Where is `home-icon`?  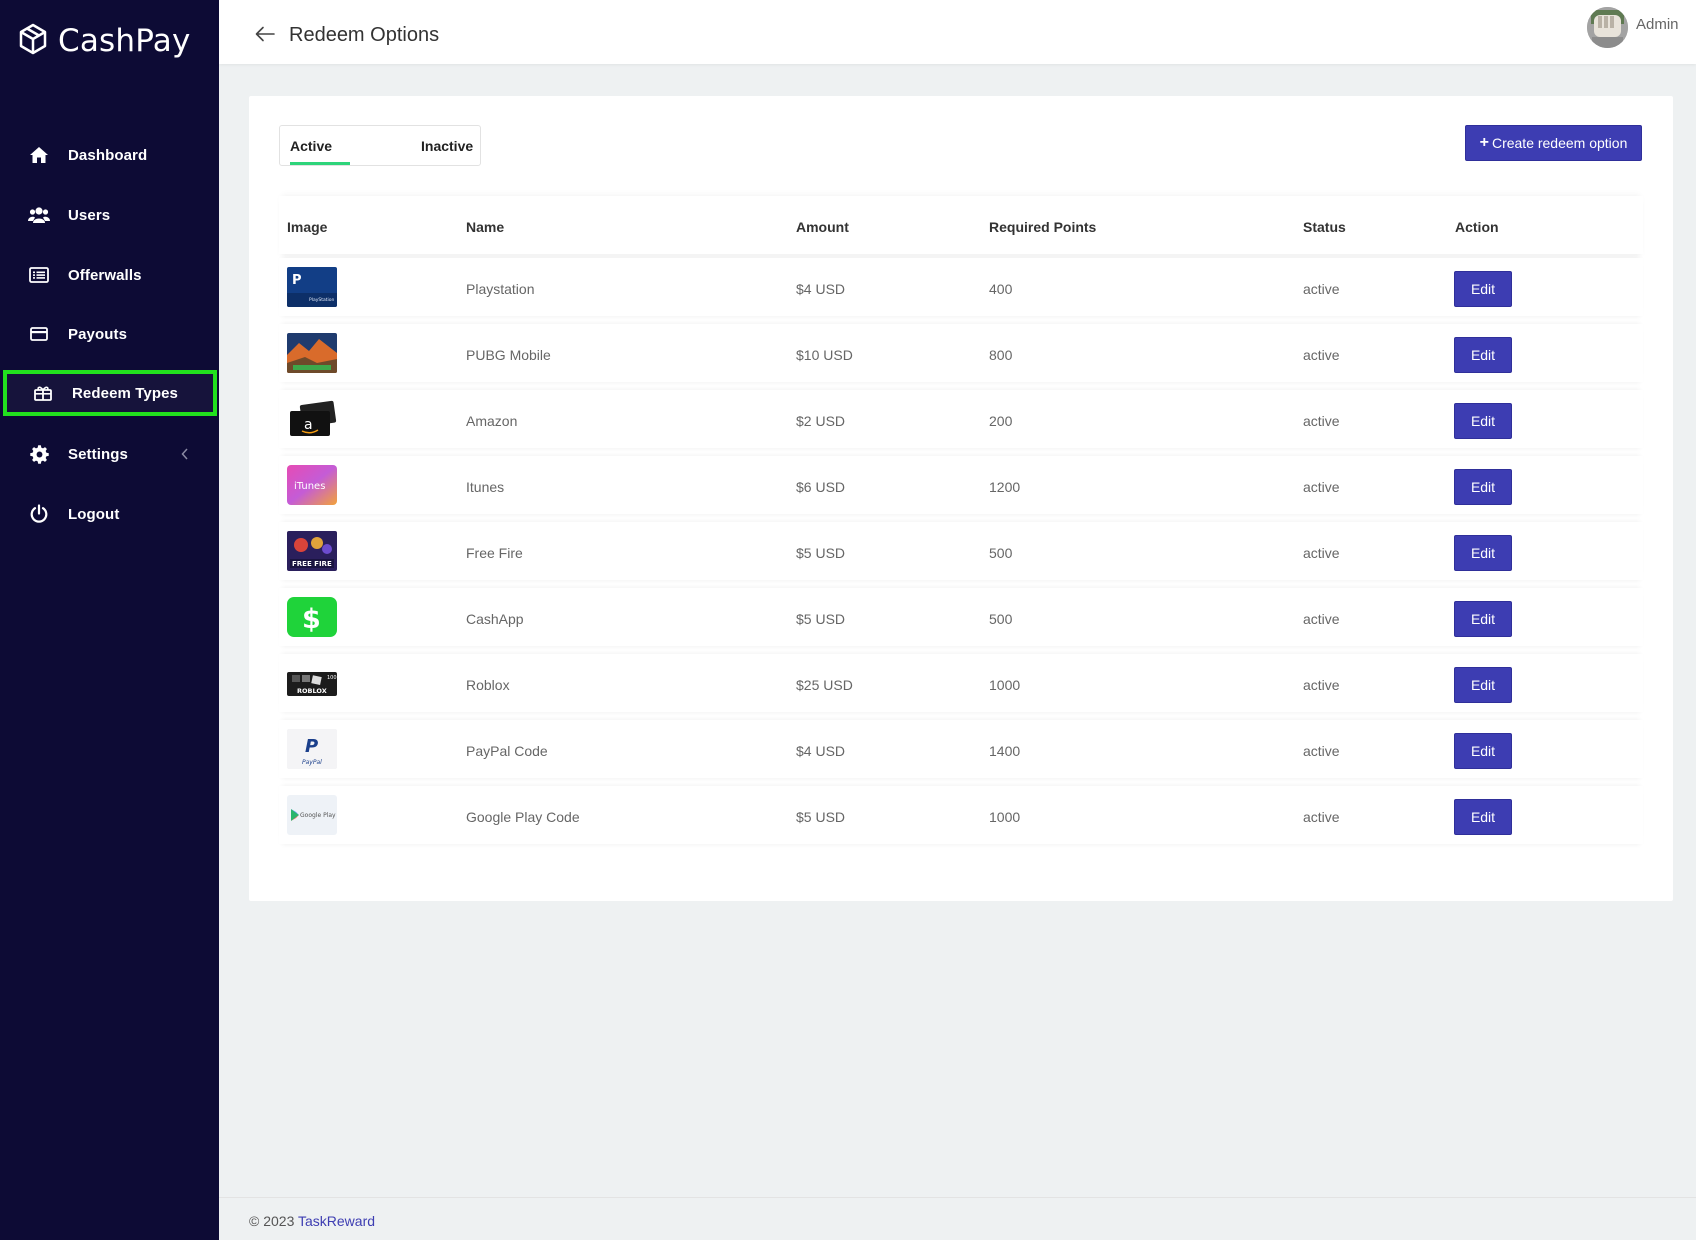 home-icon is located at coordinates (39, 155).